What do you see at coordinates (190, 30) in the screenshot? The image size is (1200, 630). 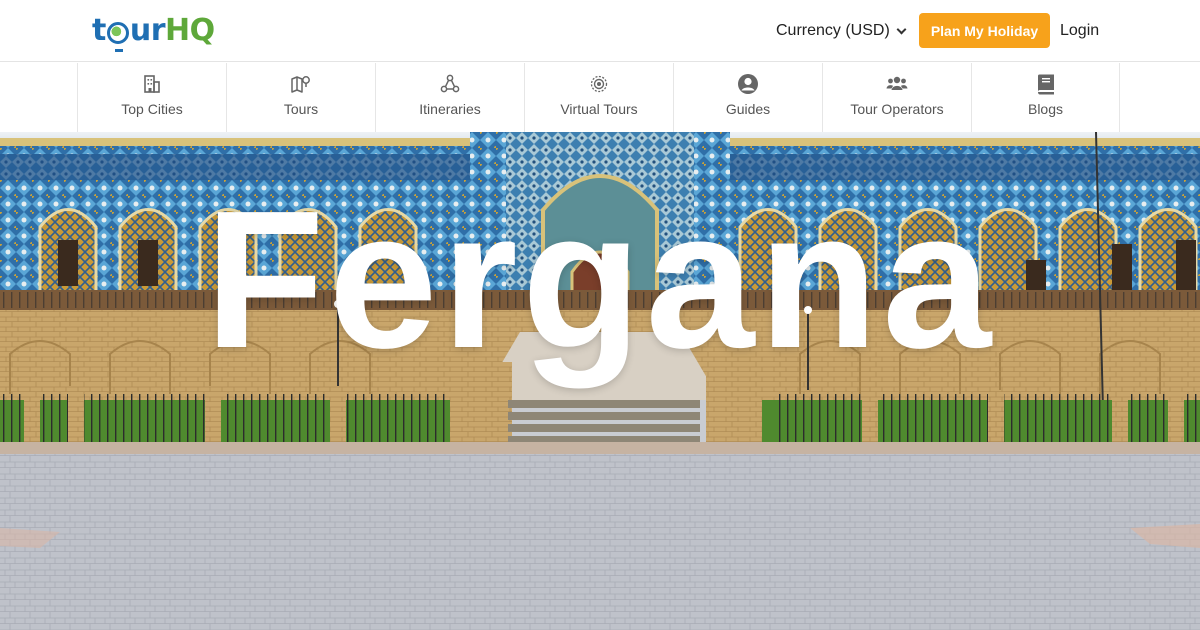 I see `logo-text-hq: HQ` at bounding box center [190, 30].